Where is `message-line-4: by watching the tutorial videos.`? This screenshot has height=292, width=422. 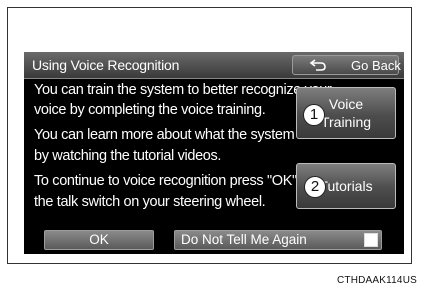 message-line-4: by watching the tutorial videos. is located at coordinates (128, 156).